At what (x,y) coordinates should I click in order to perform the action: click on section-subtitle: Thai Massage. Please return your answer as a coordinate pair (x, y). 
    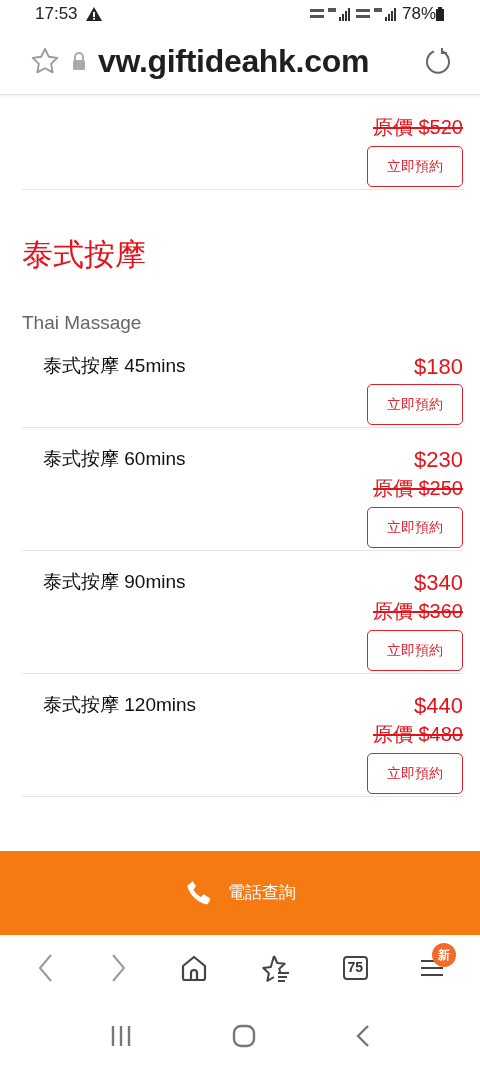
    Looking at the image, I should click on (82, 323).